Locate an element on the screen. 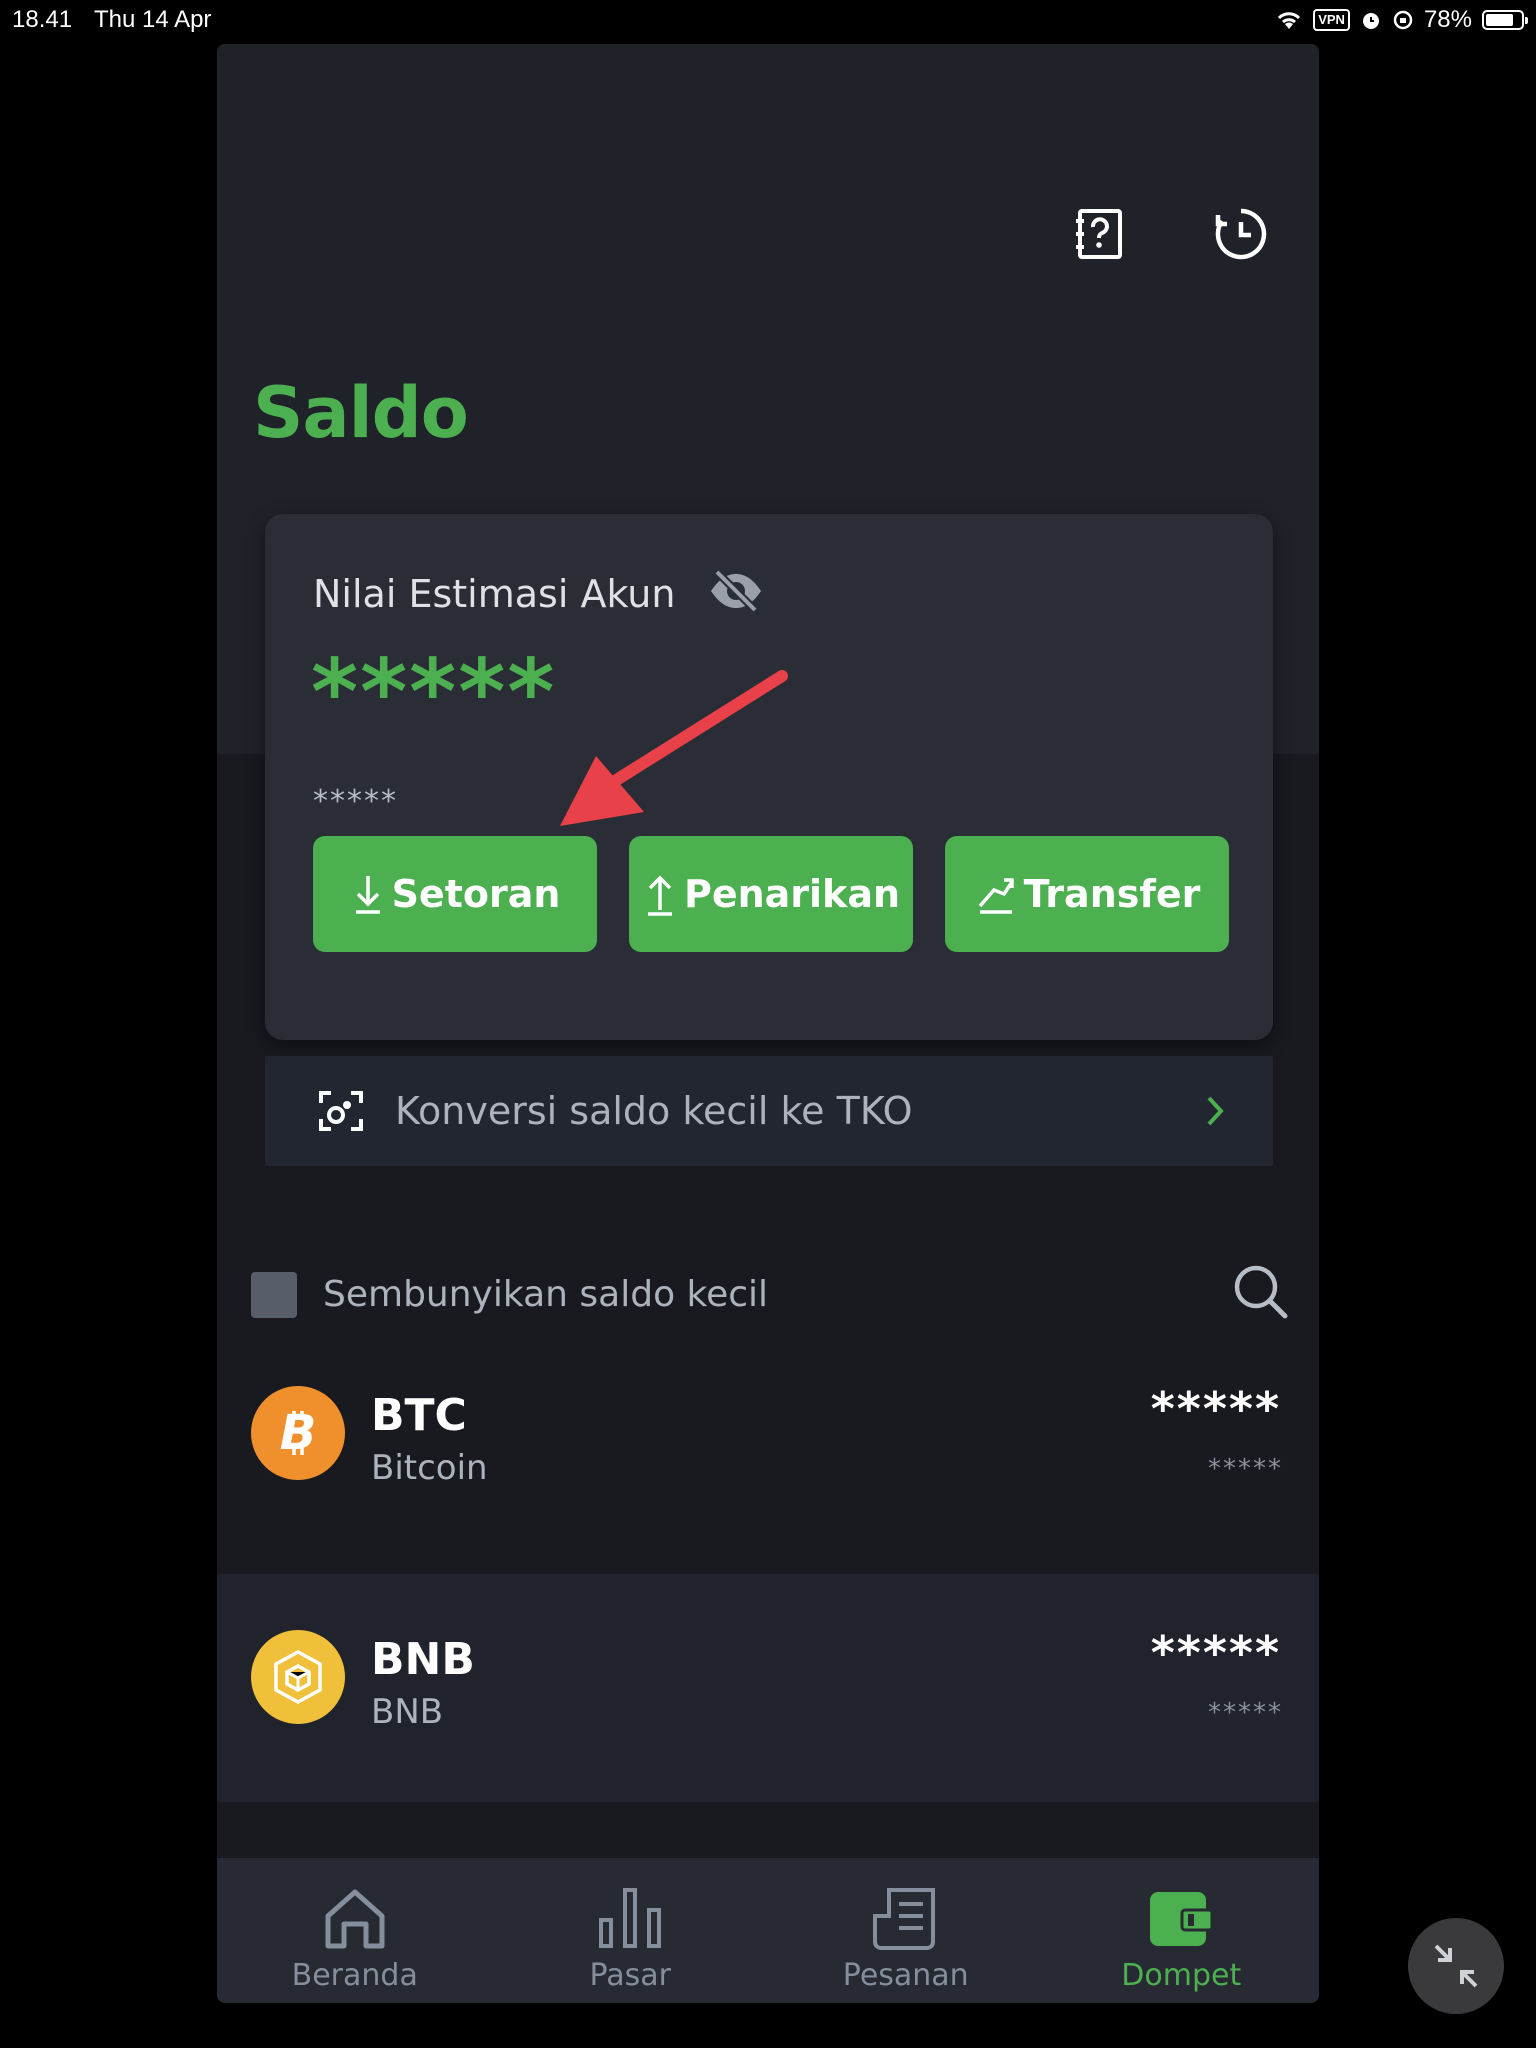  page-title: Saldo is located at coordinates (361, 413).